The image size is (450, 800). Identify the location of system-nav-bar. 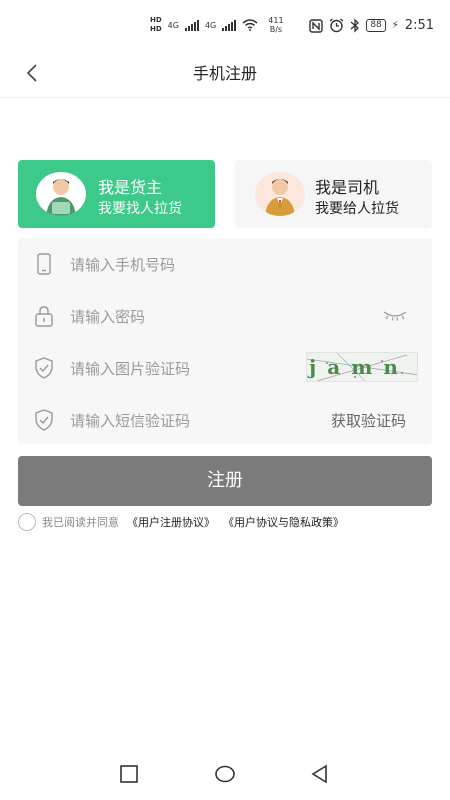
(225, 775).